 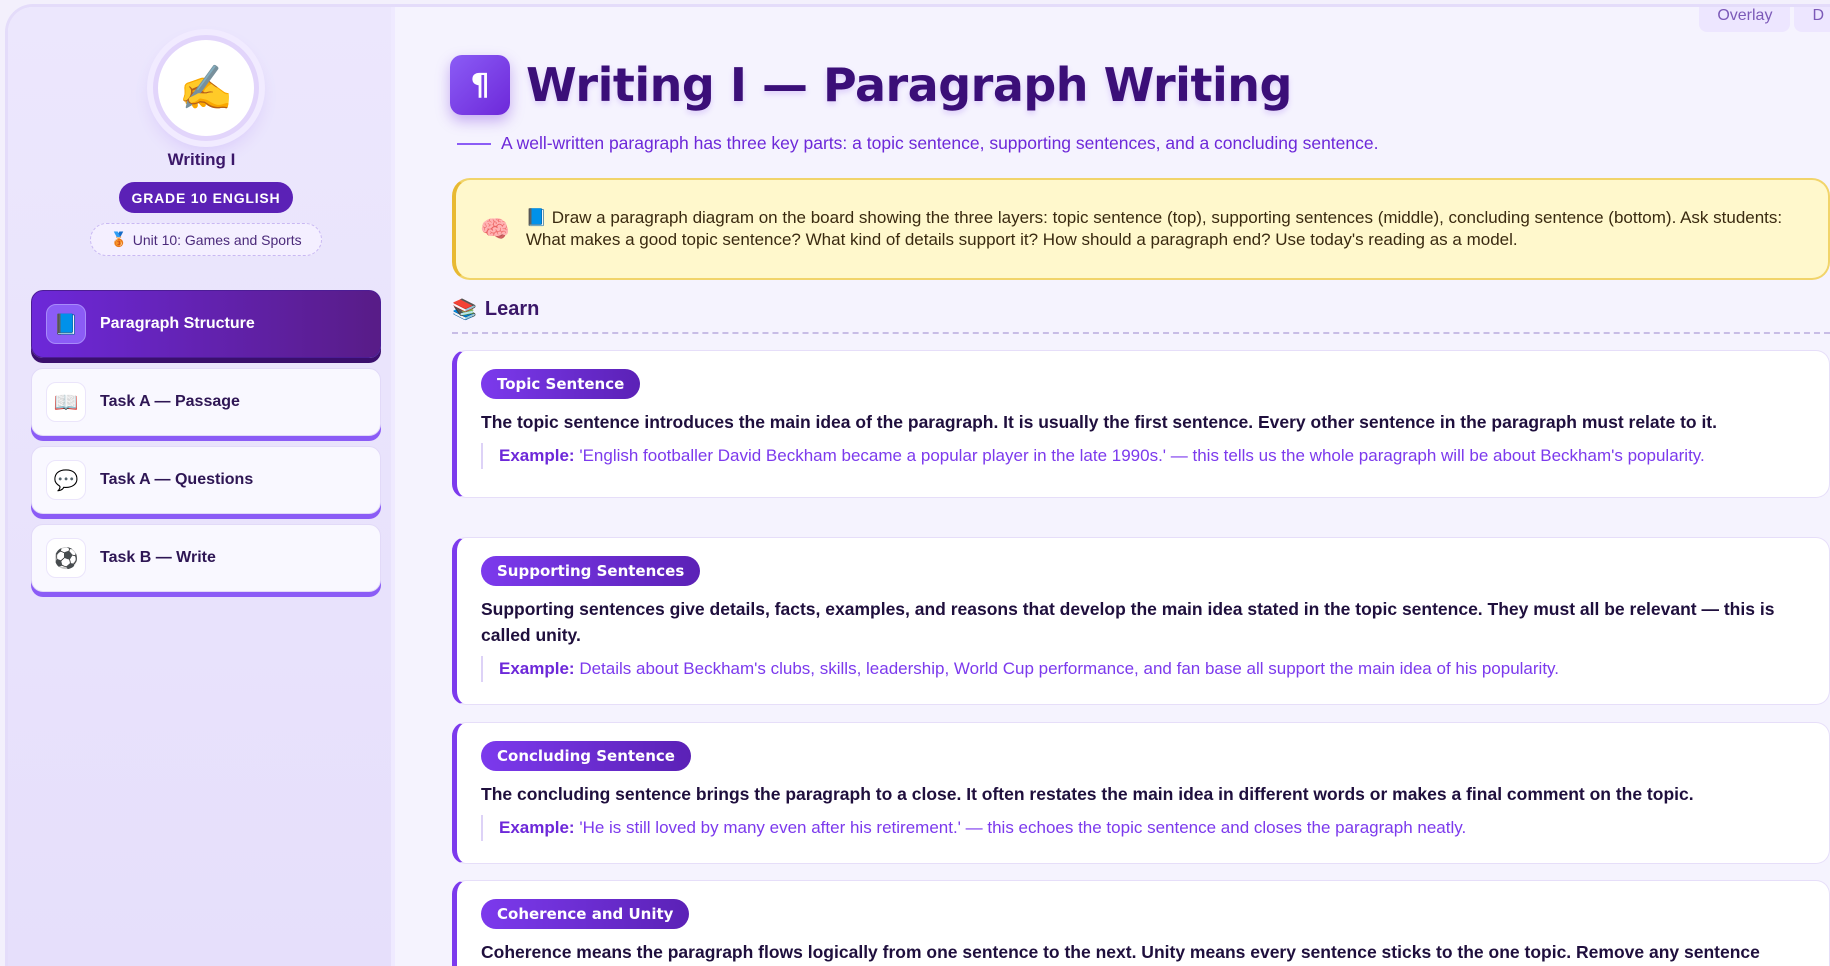 I want to click on overlay-button: Overlay, so click(x=1745, y=19).